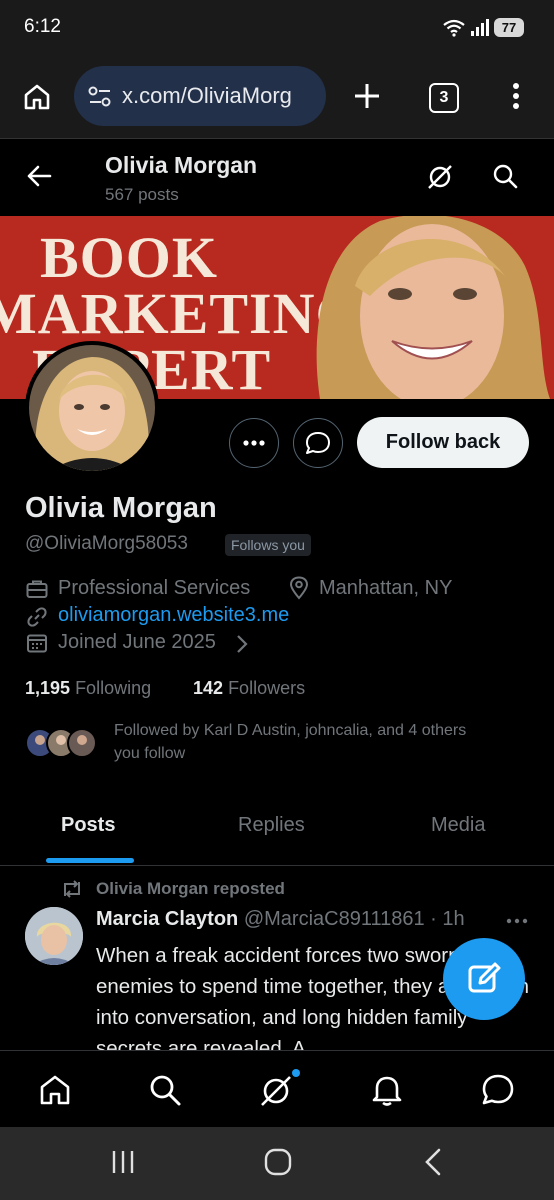  Describe the element at coordinates (367, 96) in the screenshot. I see `new-tab-icon` at that location.